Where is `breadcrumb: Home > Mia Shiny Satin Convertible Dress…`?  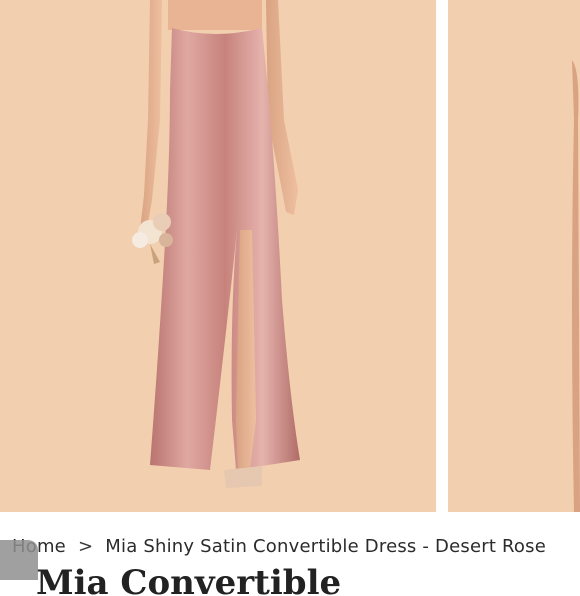
breadcrumb: Home > Mia Shiny Satin Convertible Dress… is located at coordinates (290, 546).